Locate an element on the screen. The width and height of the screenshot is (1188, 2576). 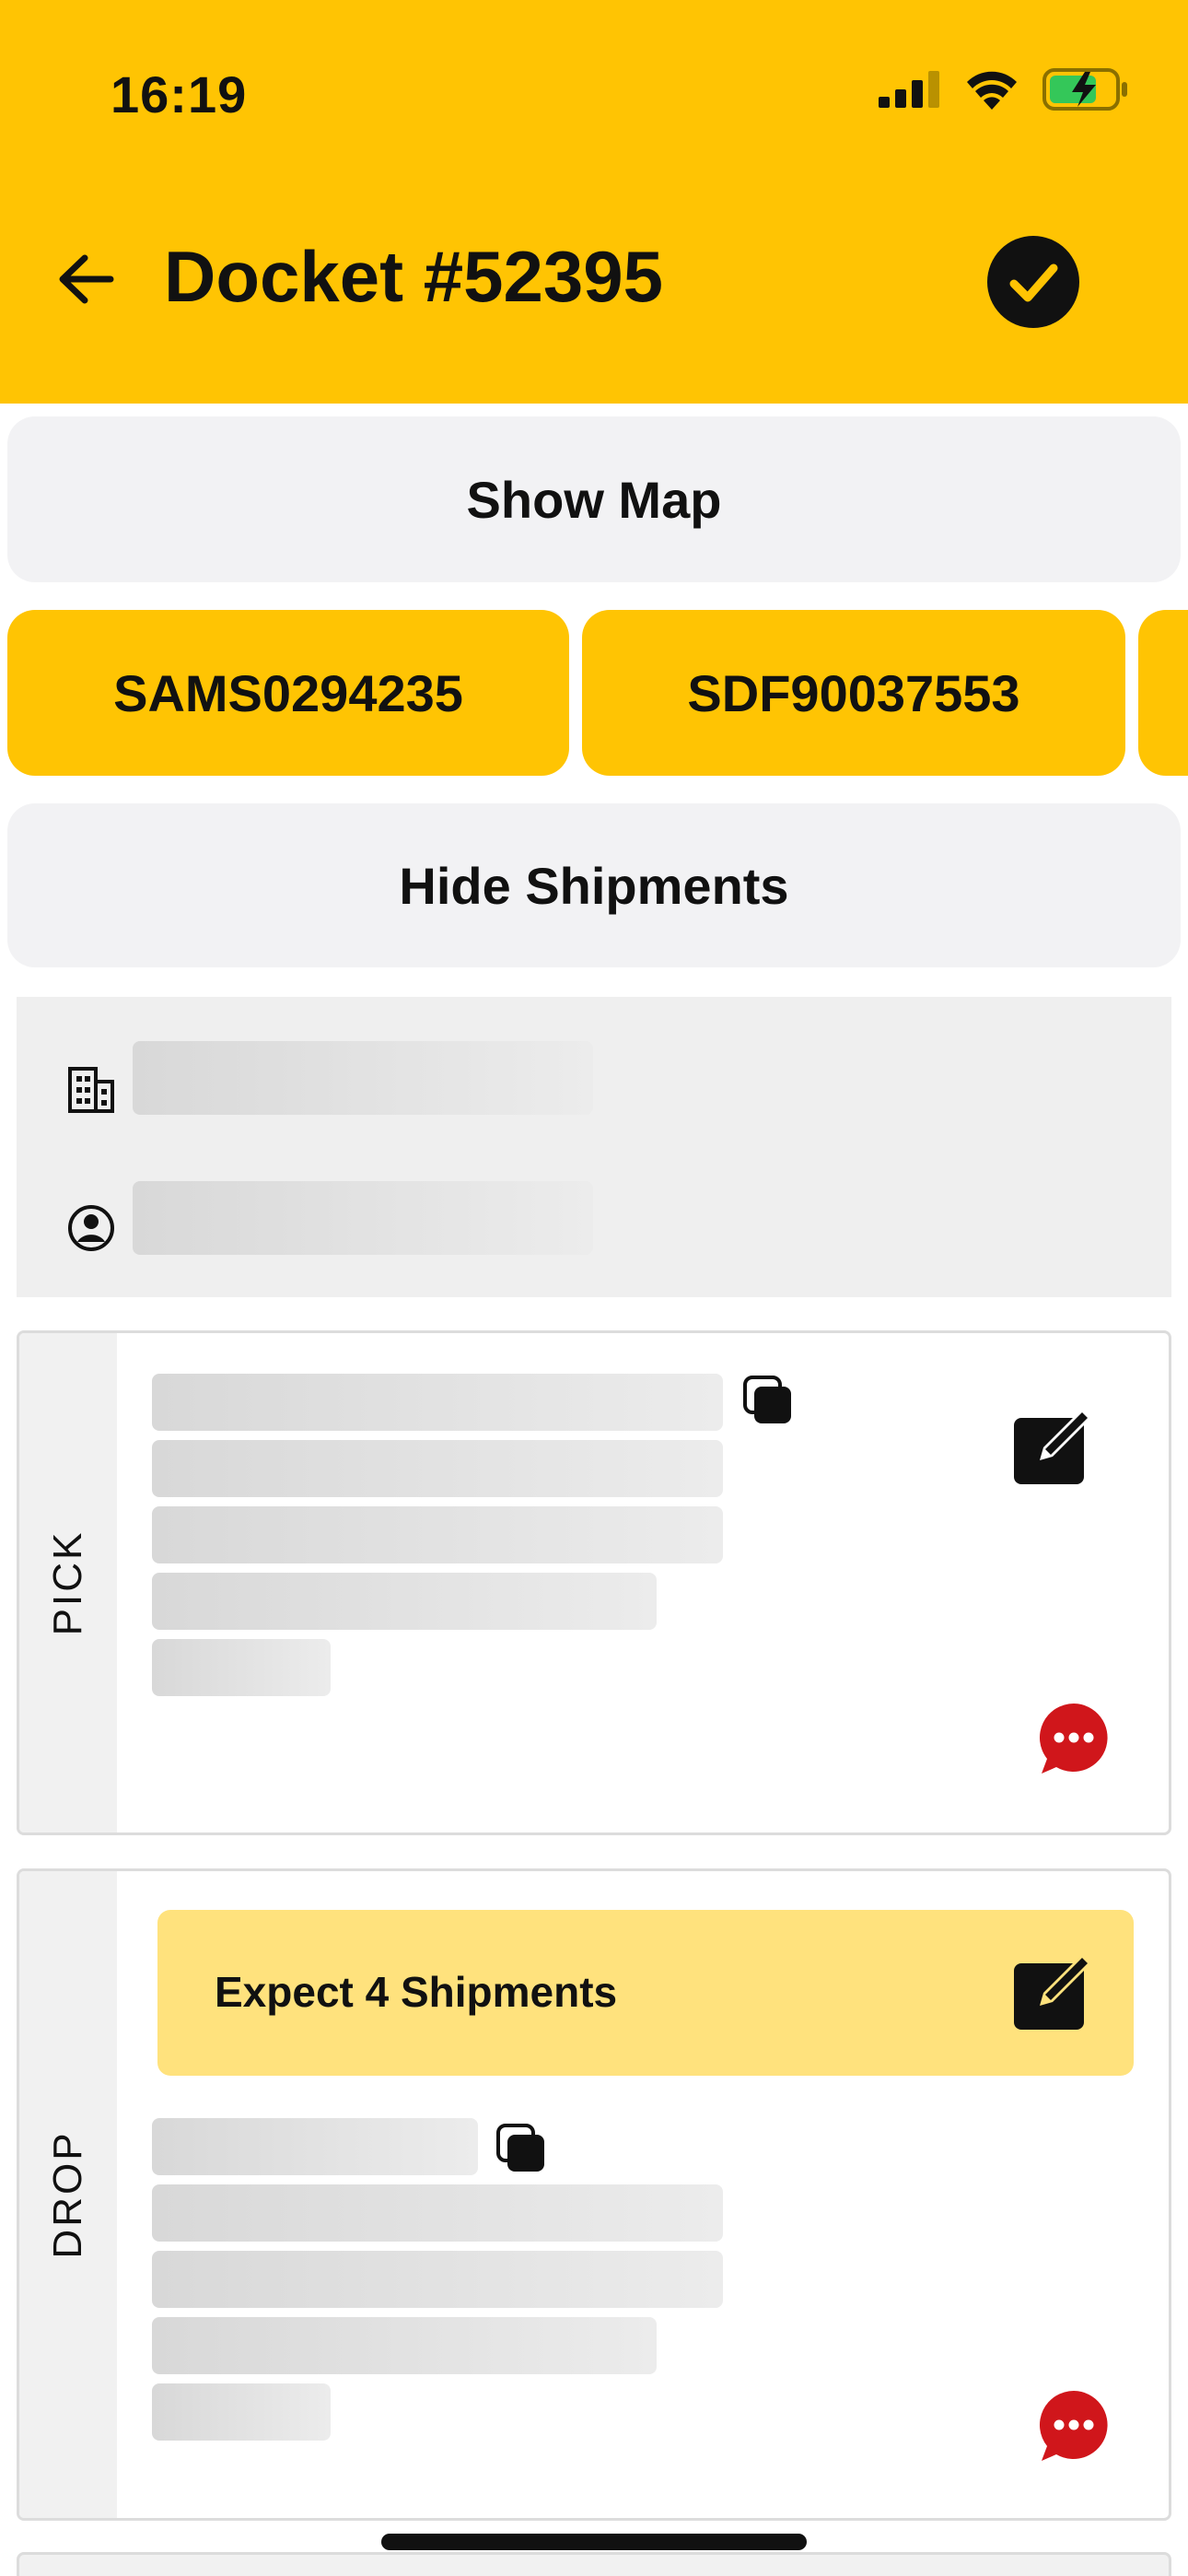
status-time: 16:19 is located at coordinates (179, 94).